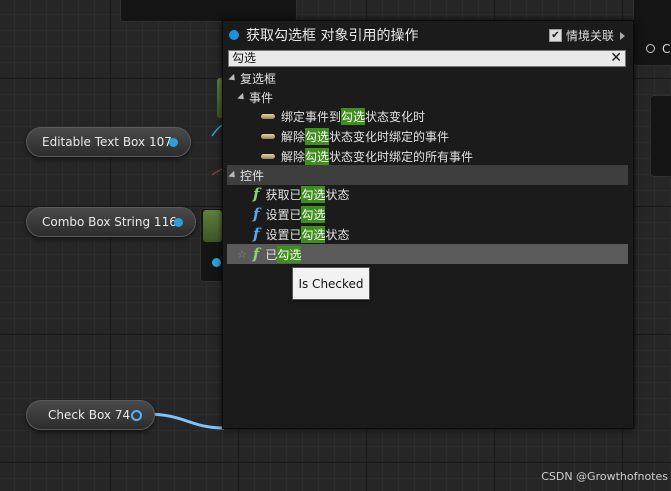 The width and height of the screenshot is (671, 491). I want to click on context-sensitive-toggle: ✔ 情境关联, so click(586, 35).